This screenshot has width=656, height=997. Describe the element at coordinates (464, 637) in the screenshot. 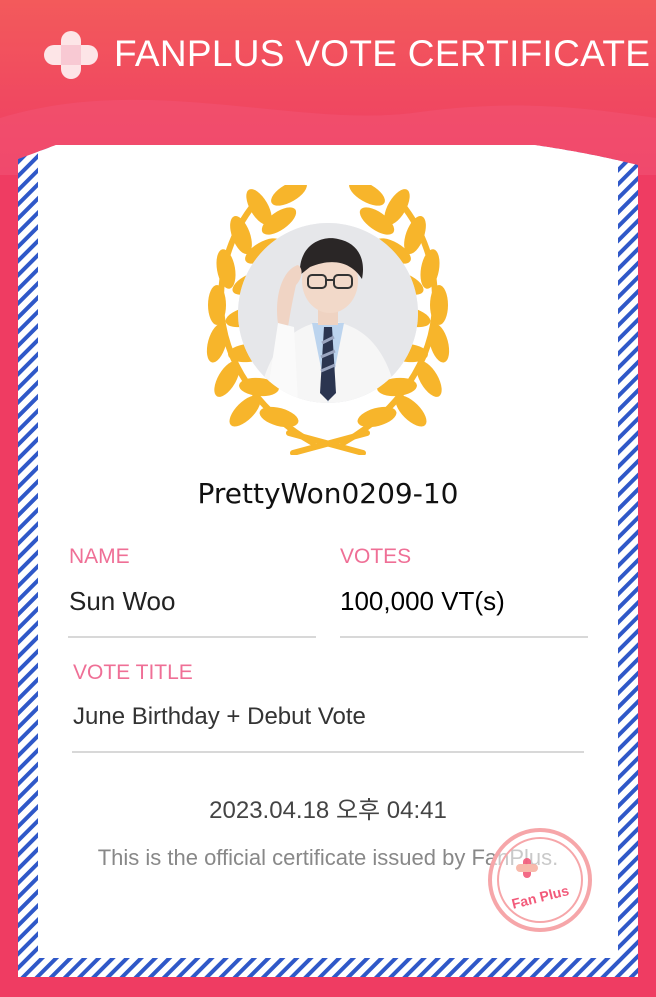

I see `votes-divider` at that location.